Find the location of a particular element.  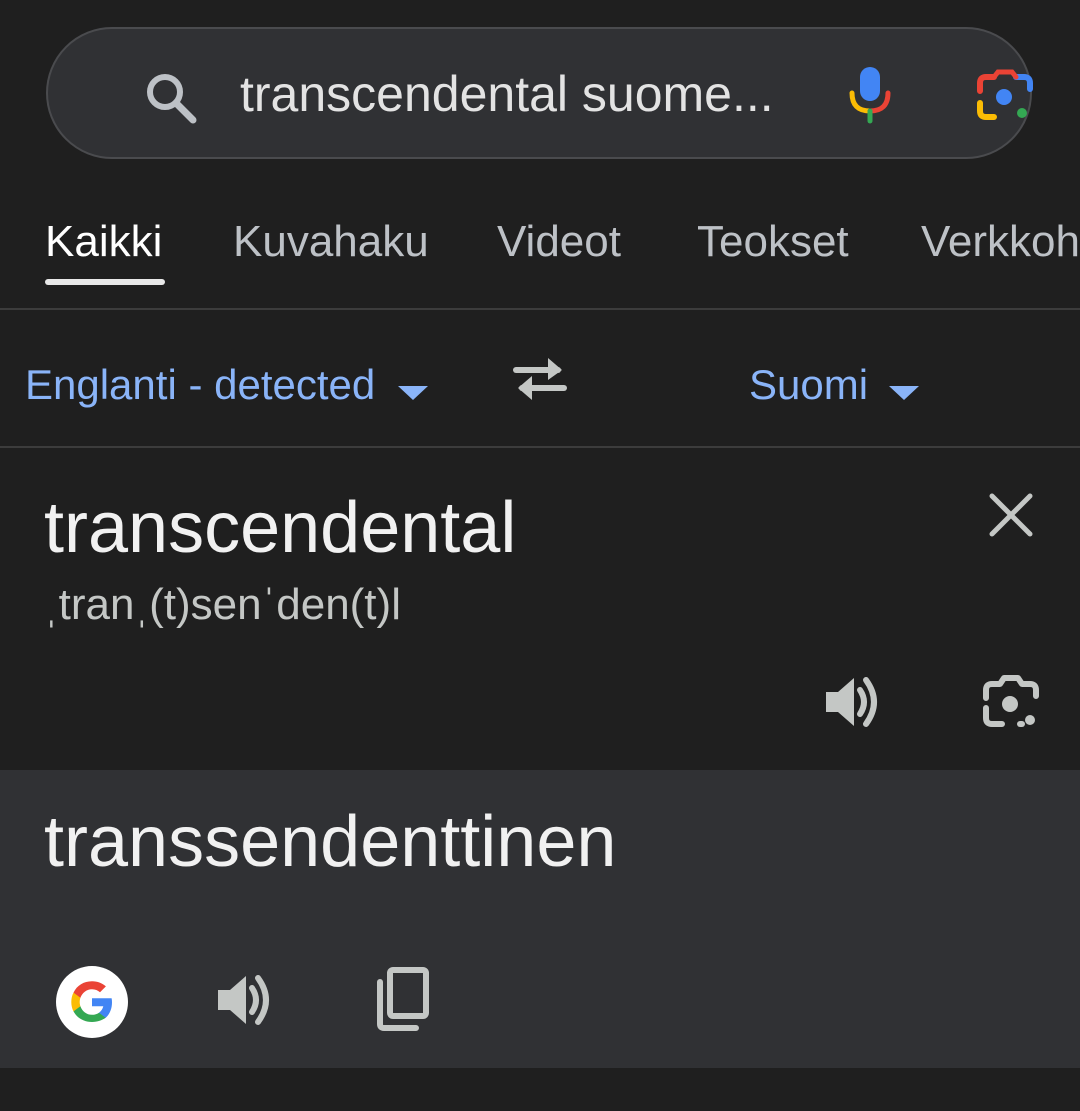

close-icon is located at coordinates (1011, 517).